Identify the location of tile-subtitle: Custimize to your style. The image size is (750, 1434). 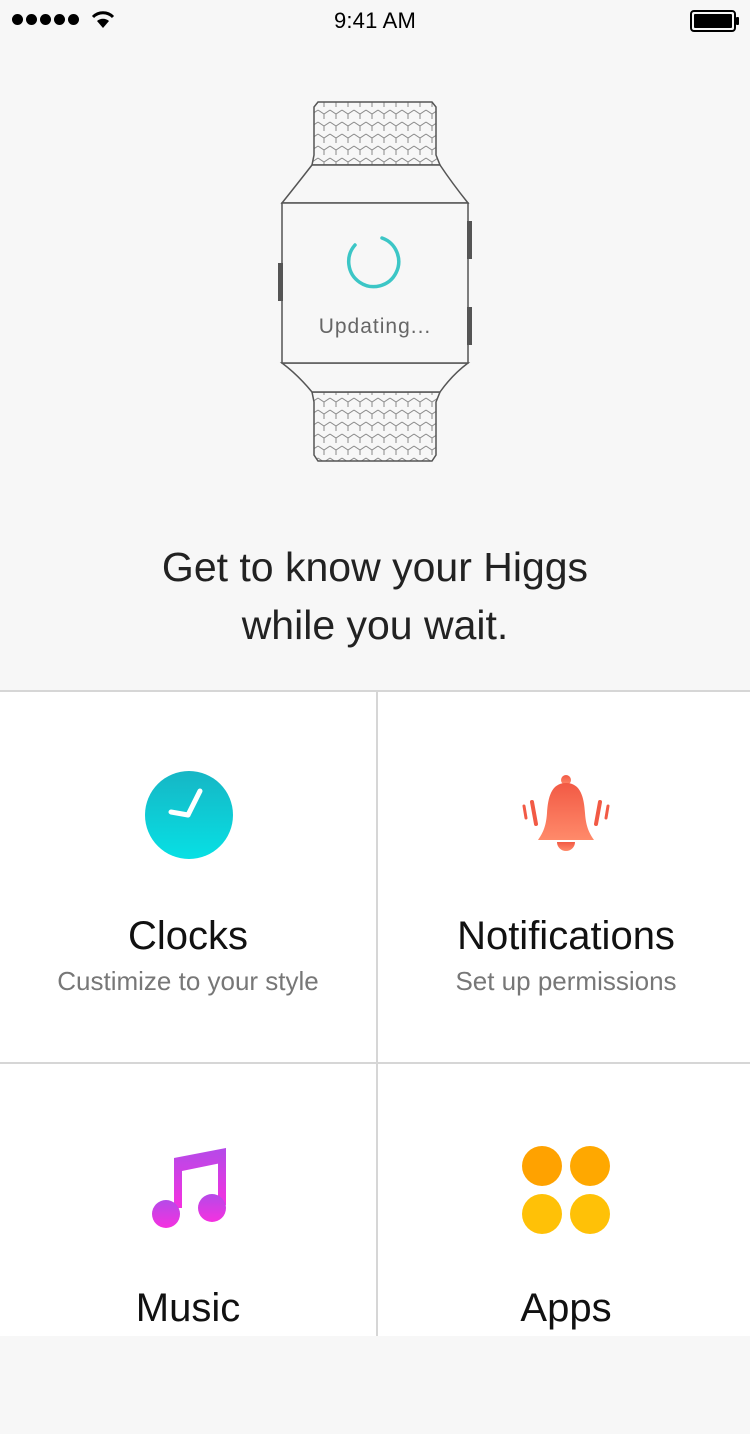
(188, 981).